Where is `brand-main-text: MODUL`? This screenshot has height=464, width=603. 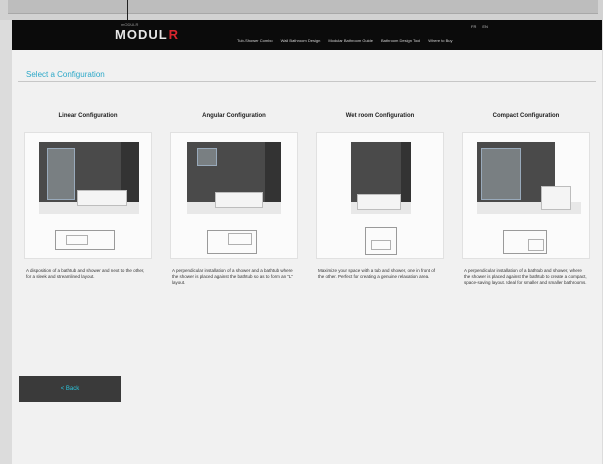 brand-main-text: MODUL is located at coordinates (141, 34).